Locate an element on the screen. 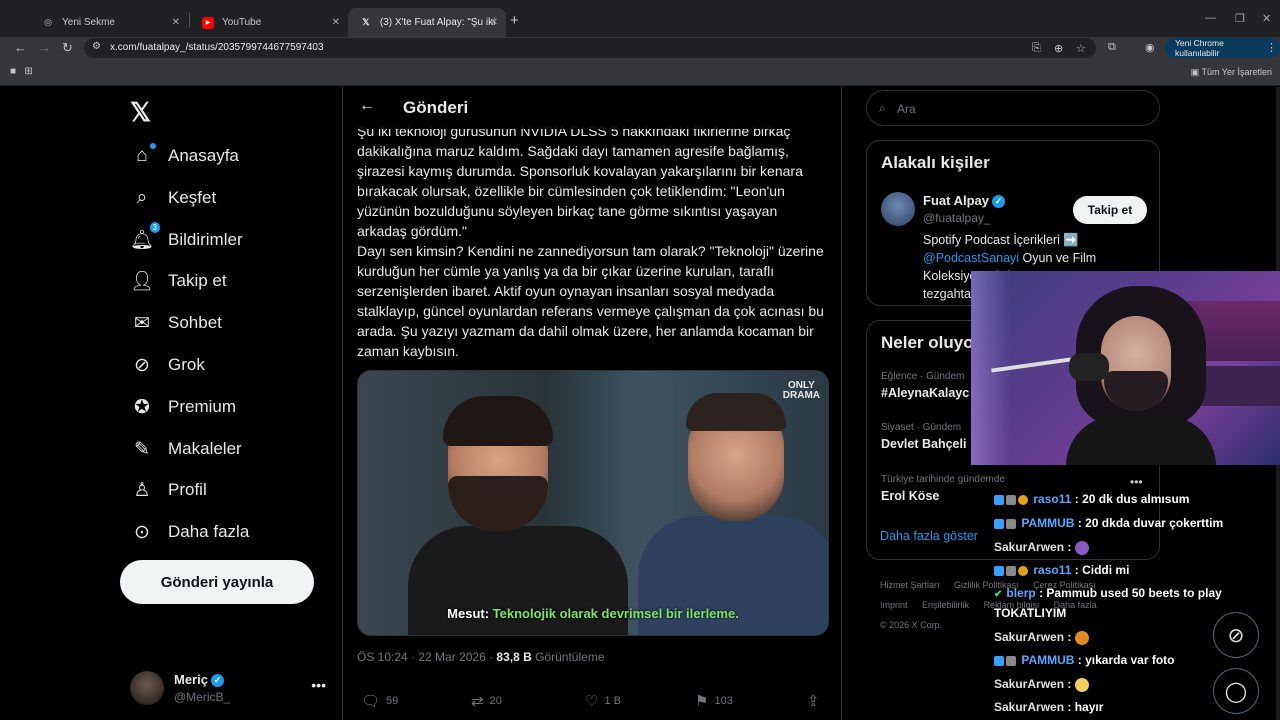  nav-follow: 👤︎ Takip et is located at coordinates (178, 281).